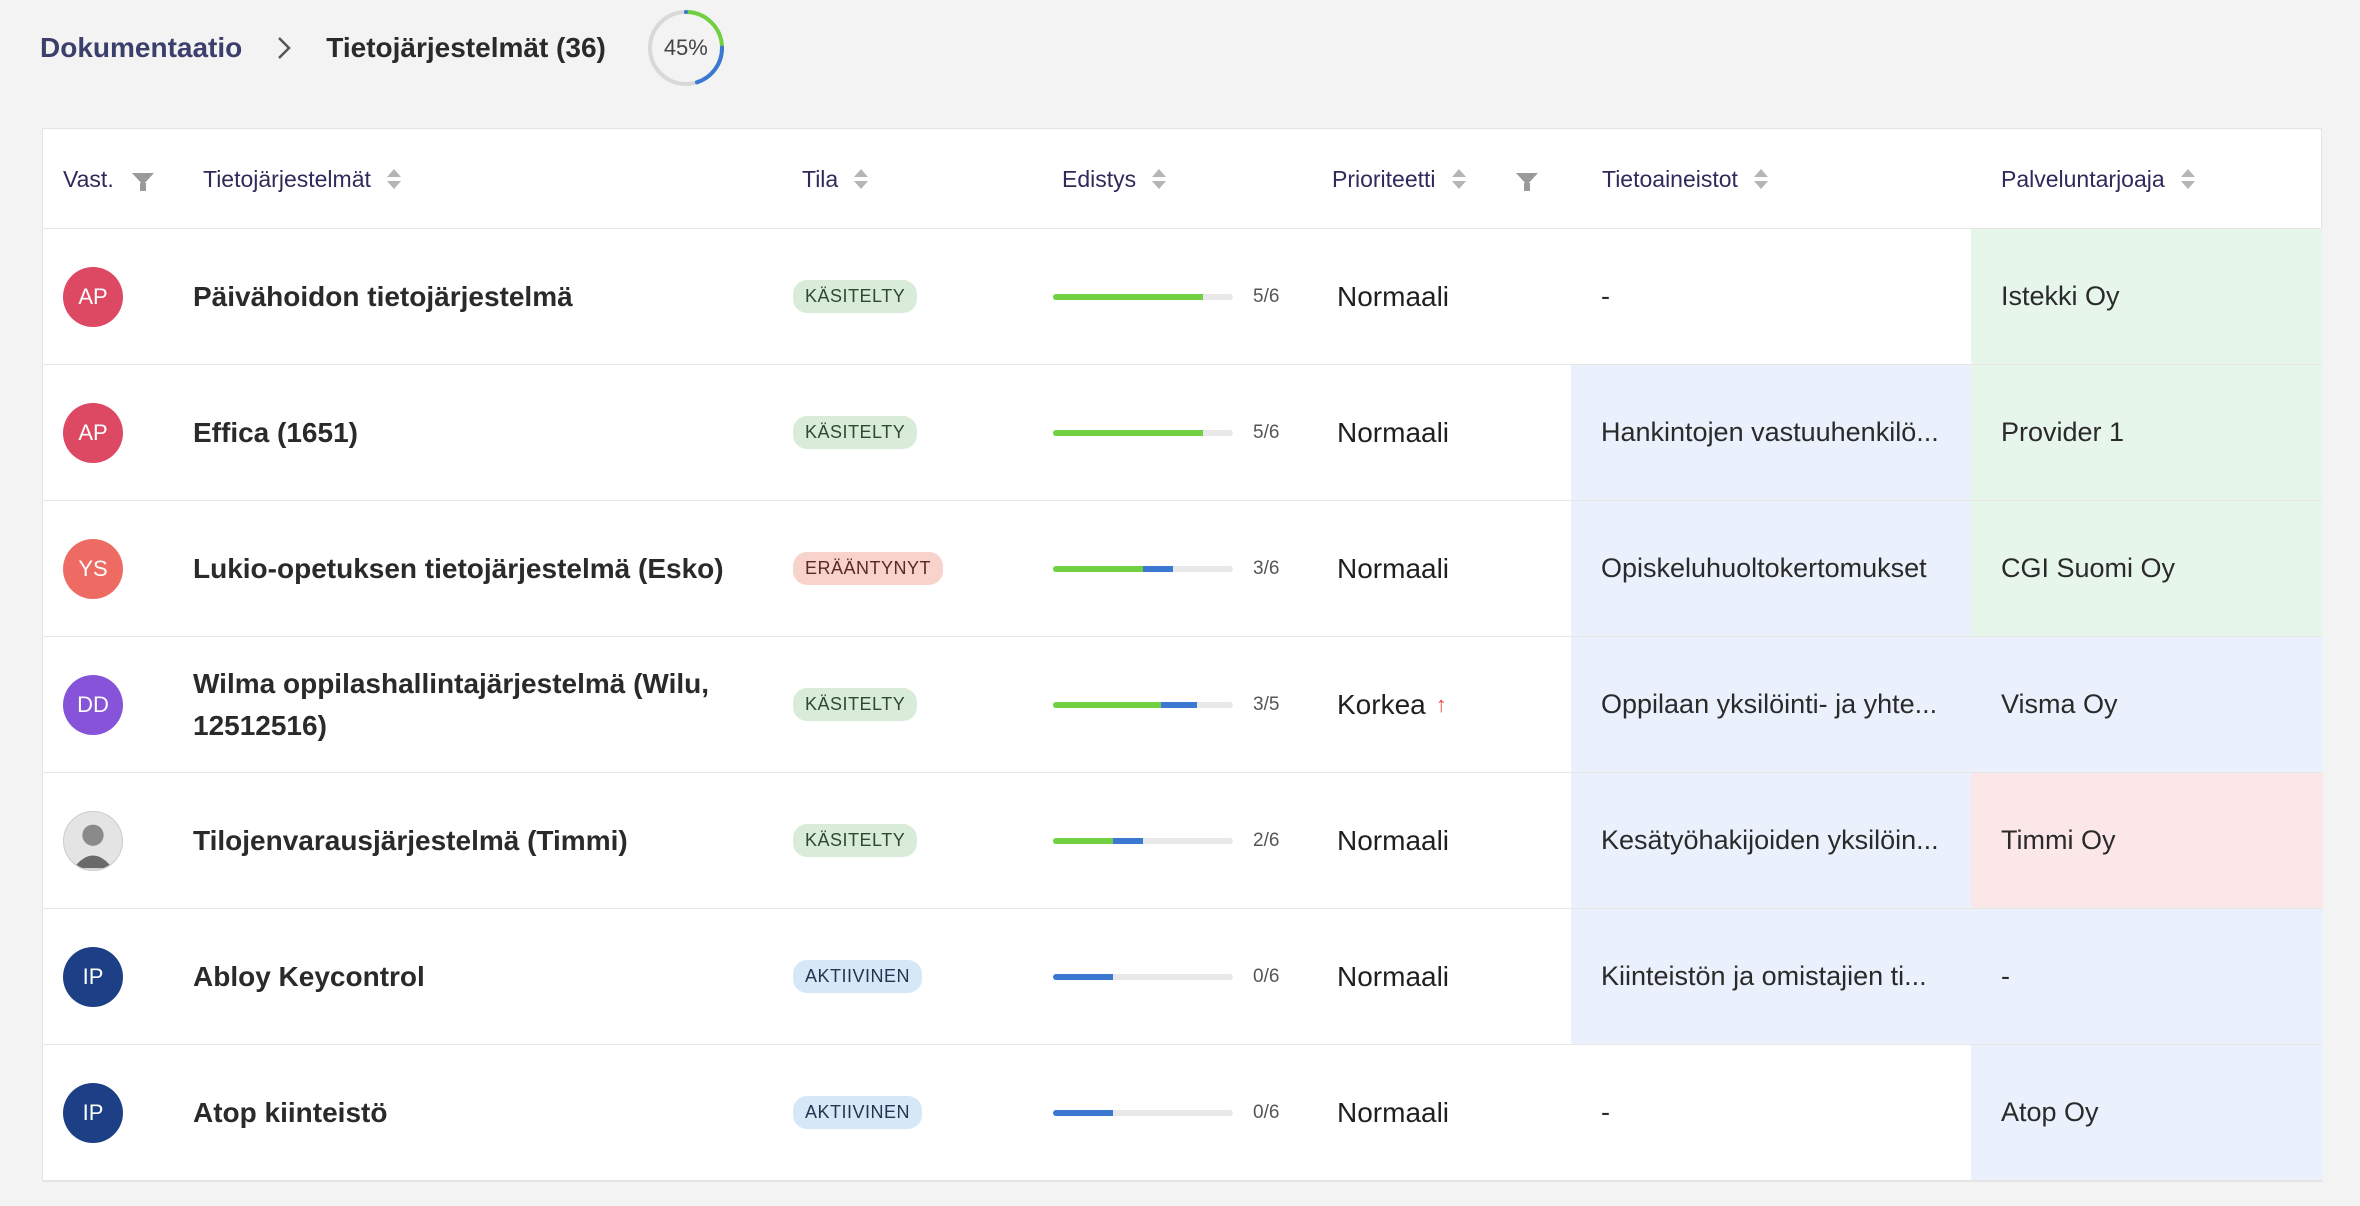 This screenshot has width=2360, height=1206. Describe the element at coordinates (2083, 178) in the screenshot. I see `column-provider-label: Palveluntarjoaja` at that location.